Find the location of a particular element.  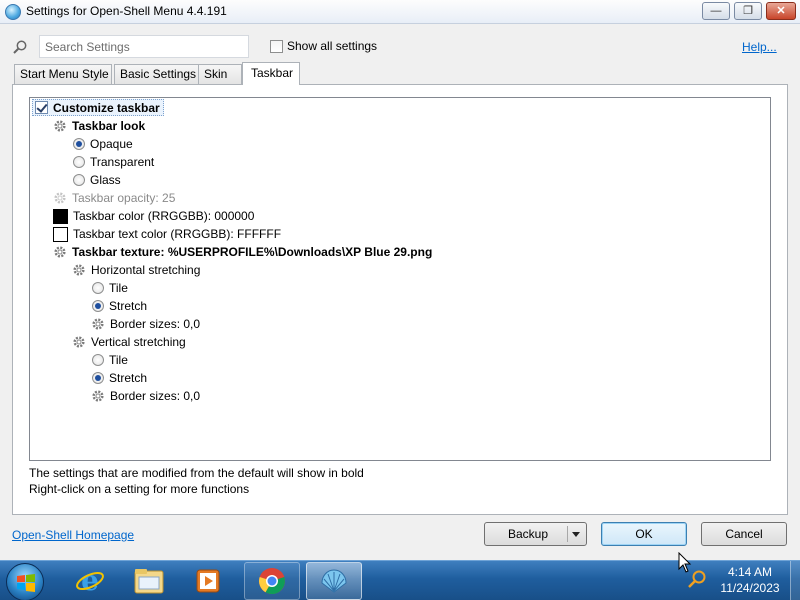

open-shell-icon is located at coordinates (334, 581).